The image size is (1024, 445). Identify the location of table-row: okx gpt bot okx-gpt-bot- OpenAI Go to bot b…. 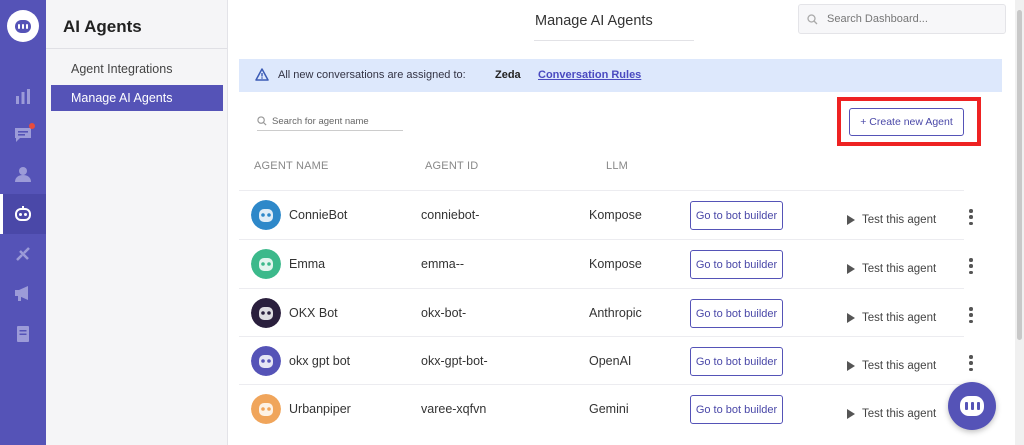
(606, 360).